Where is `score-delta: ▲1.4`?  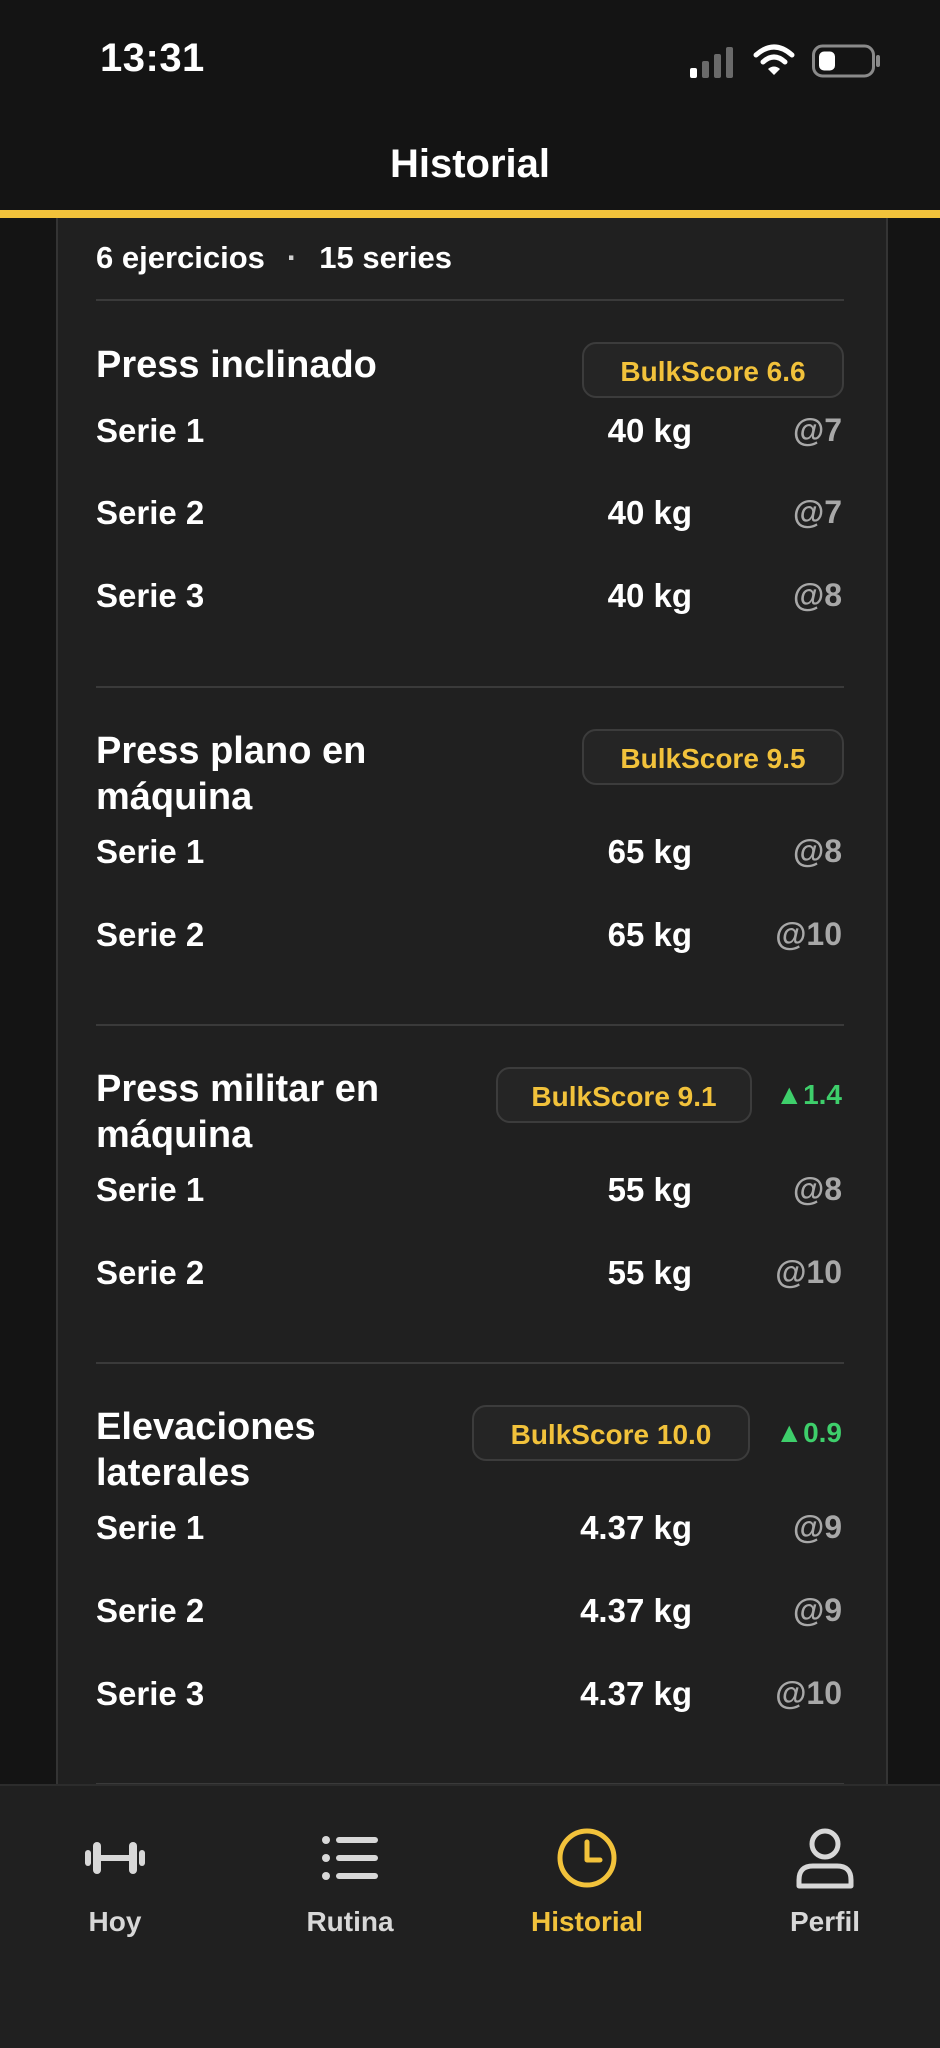 score-delta: ▲1.4 is located at coordinates (808, 1094).